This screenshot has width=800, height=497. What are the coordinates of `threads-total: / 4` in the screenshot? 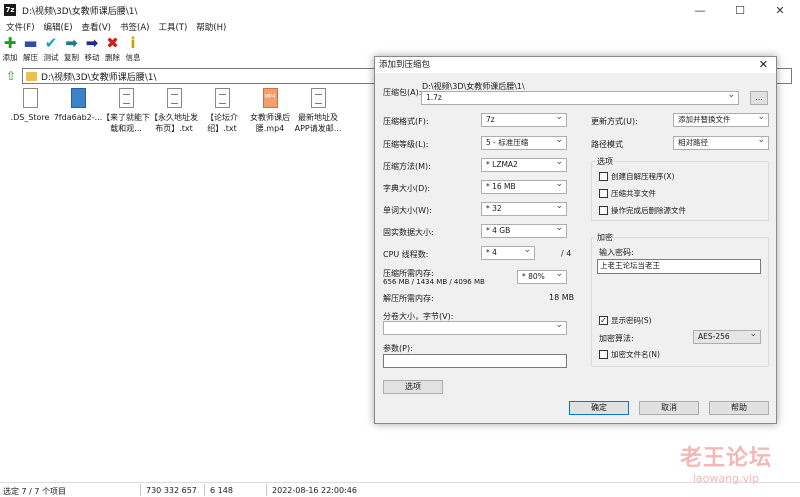 It's located at (566, 253).